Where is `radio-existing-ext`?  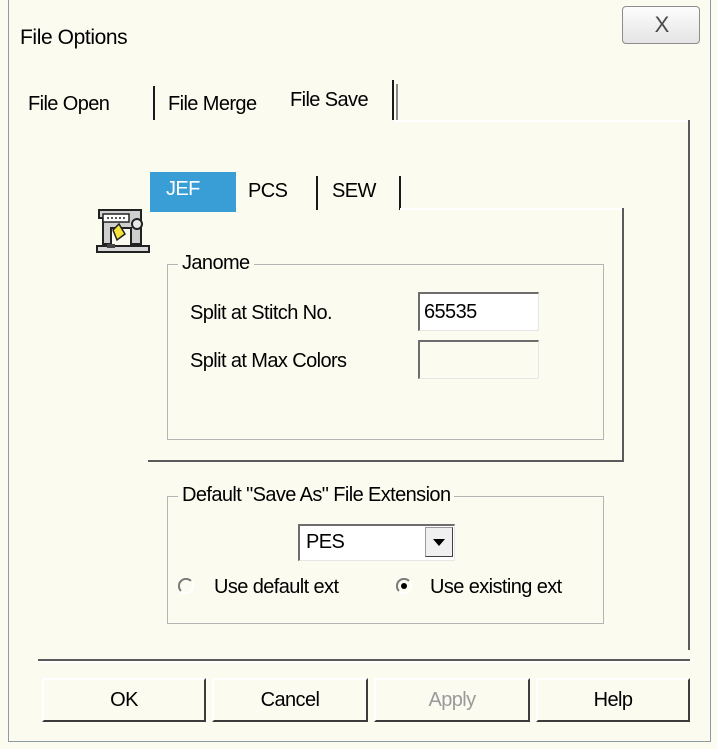
radio-existing-ext is located at coordinates (404, 588).